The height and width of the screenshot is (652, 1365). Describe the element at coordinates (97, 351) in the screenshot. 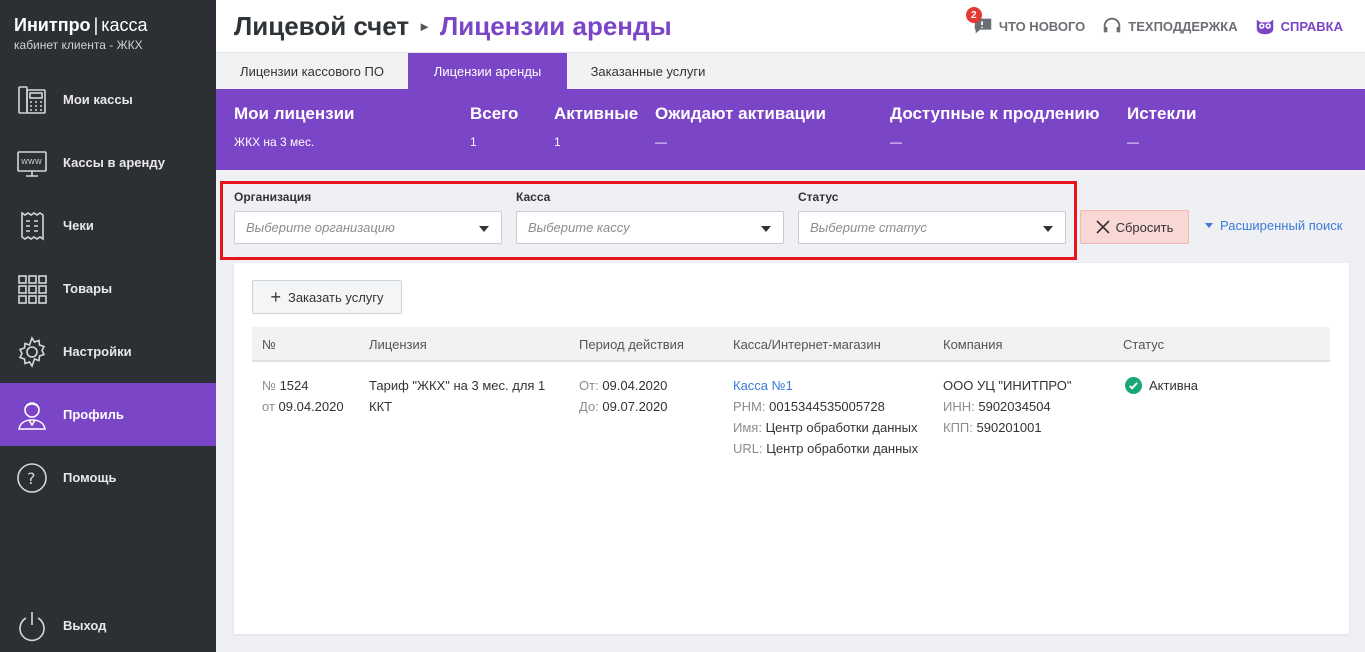

I see `sidebar-item-label: Настройки` at that location.